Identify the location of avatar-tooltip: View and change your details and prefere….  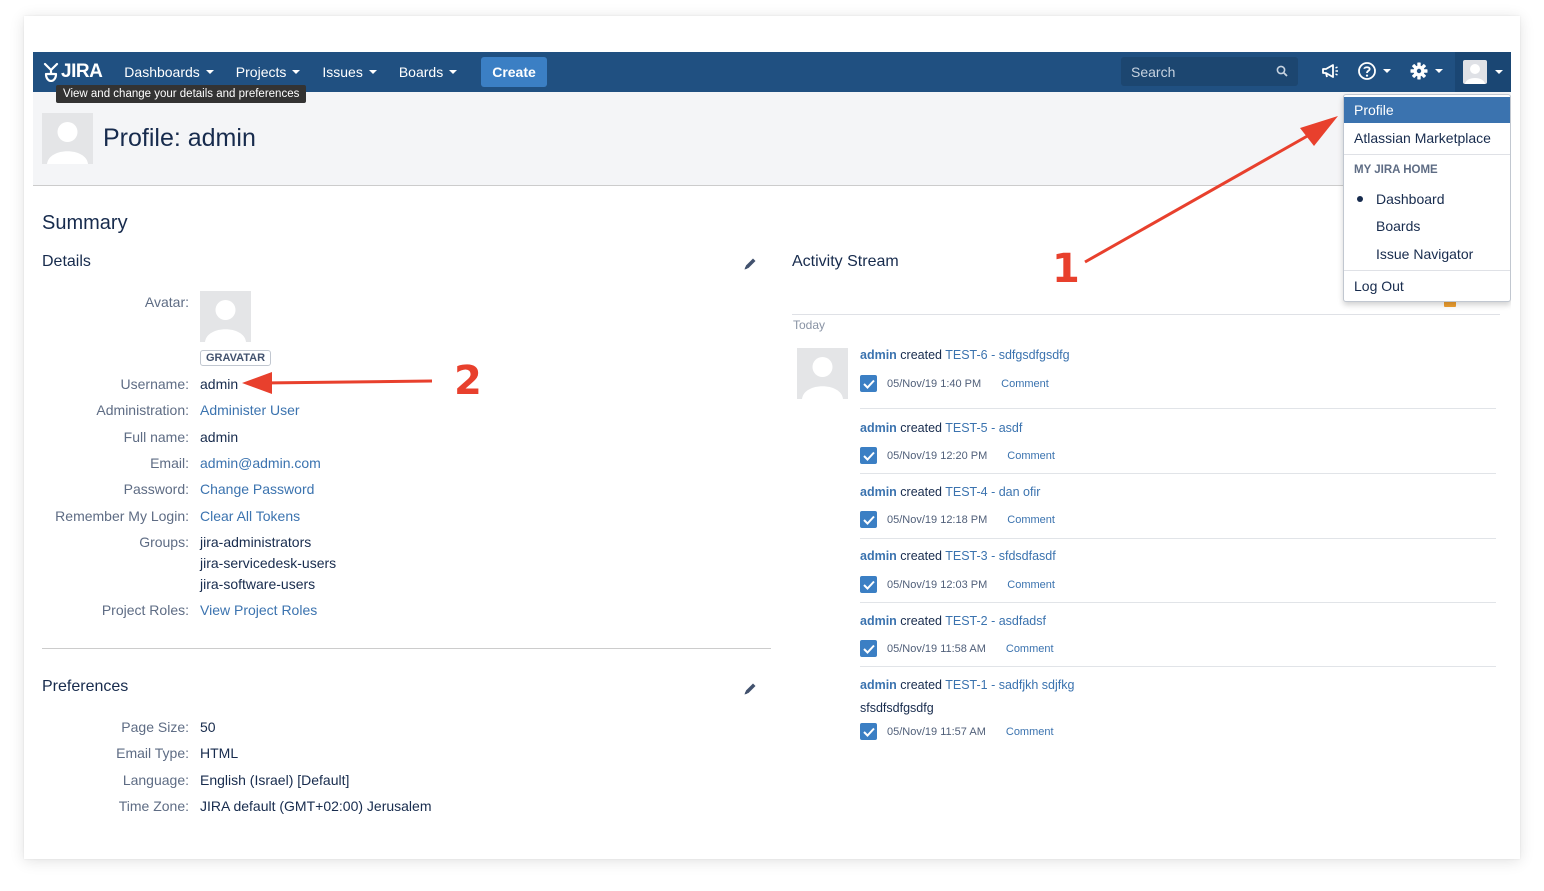
(181, 94).